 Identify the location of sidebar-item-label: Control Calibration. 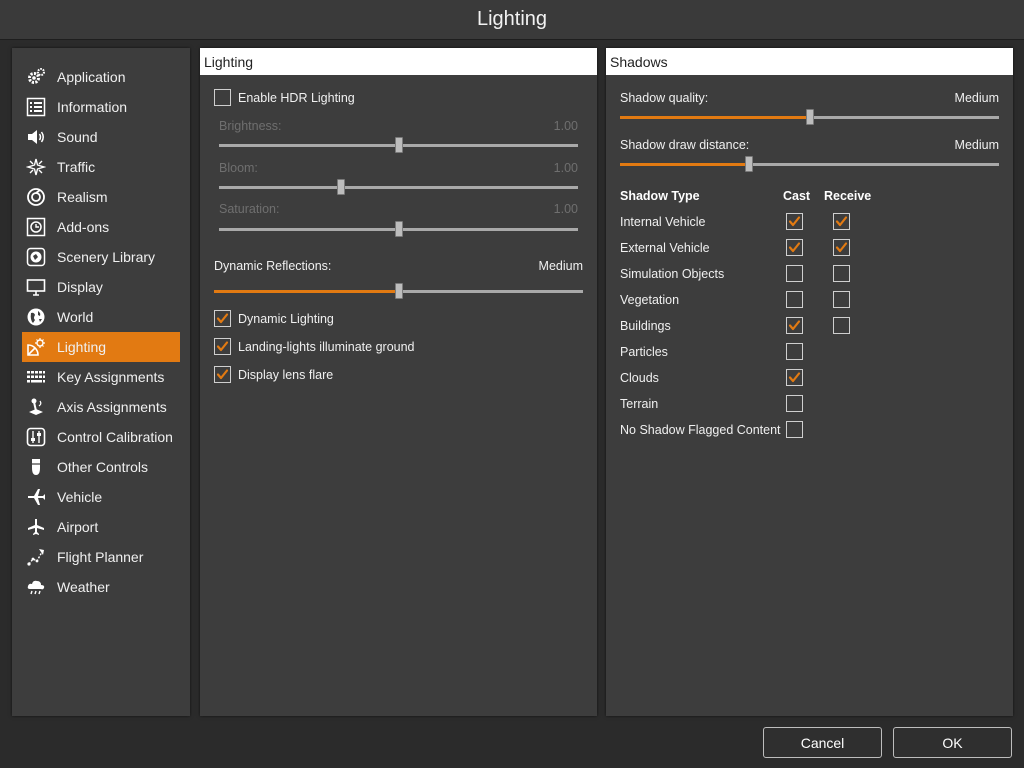
(115, 437).